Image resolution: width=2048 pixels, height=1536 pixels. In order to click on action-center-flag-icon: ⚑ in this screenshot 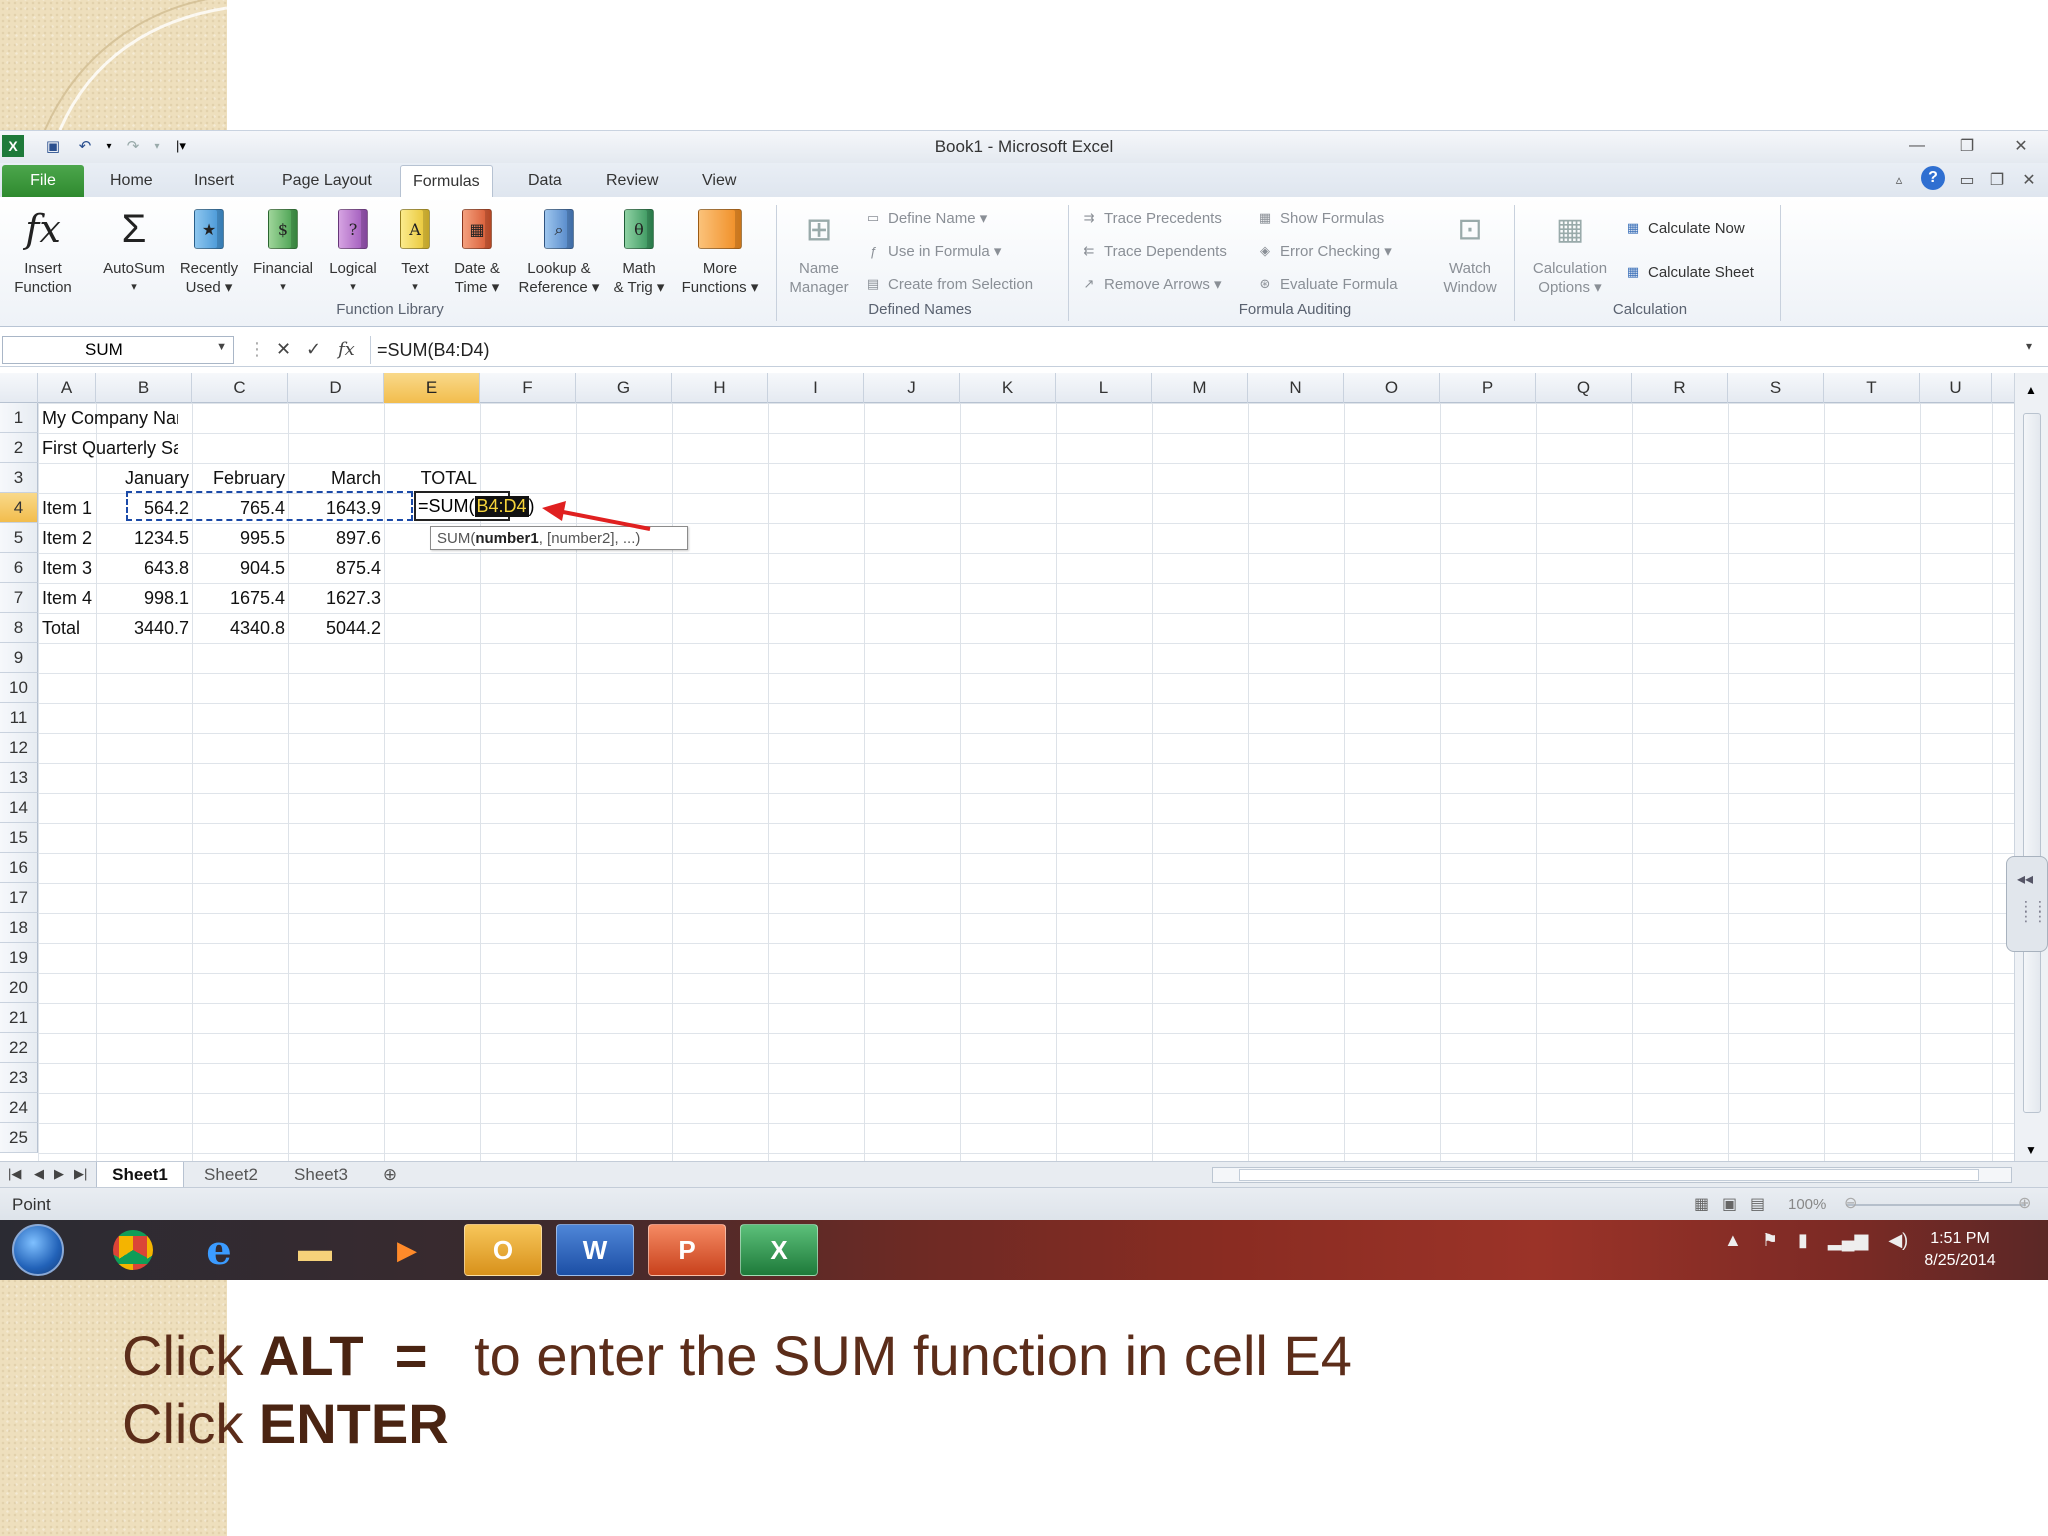, I will do `click(1770, 1240)`.